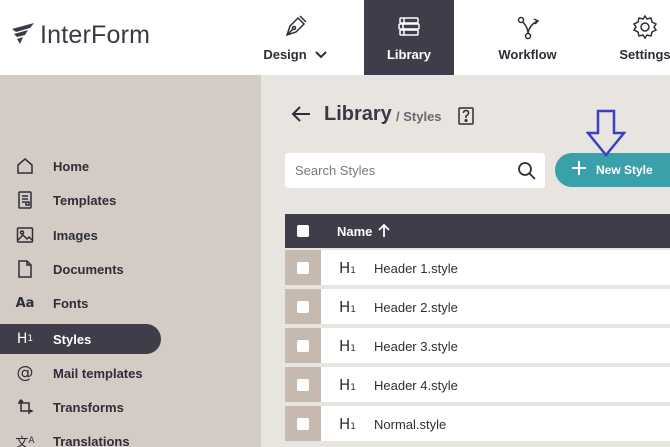  What do you see at coordinates (285, 54) in the screenshot?
I see `nav-design-label: Design` at bounding box center [285, 54].